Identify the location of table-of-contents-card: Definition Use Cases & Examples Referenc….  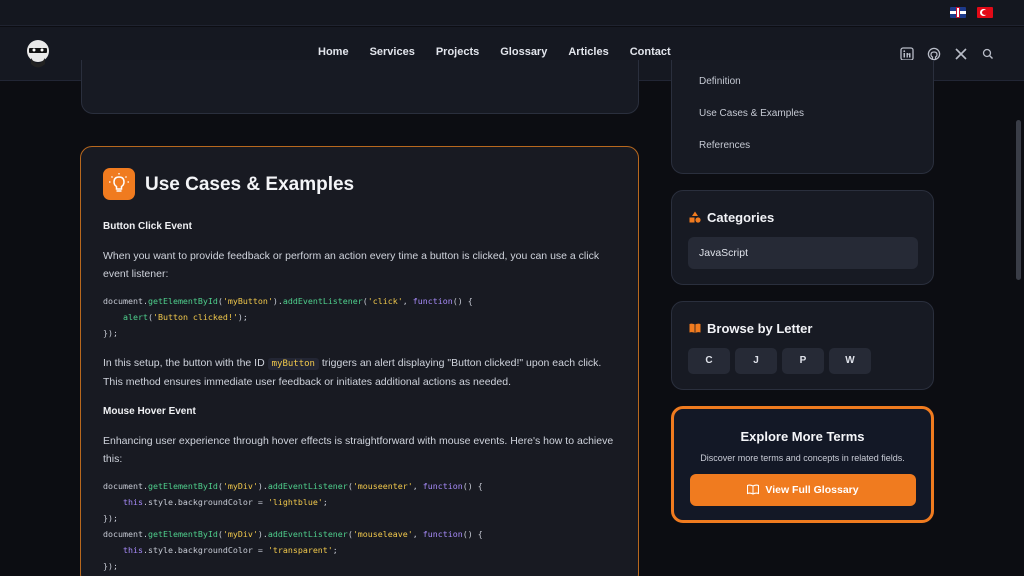
(802, 117).